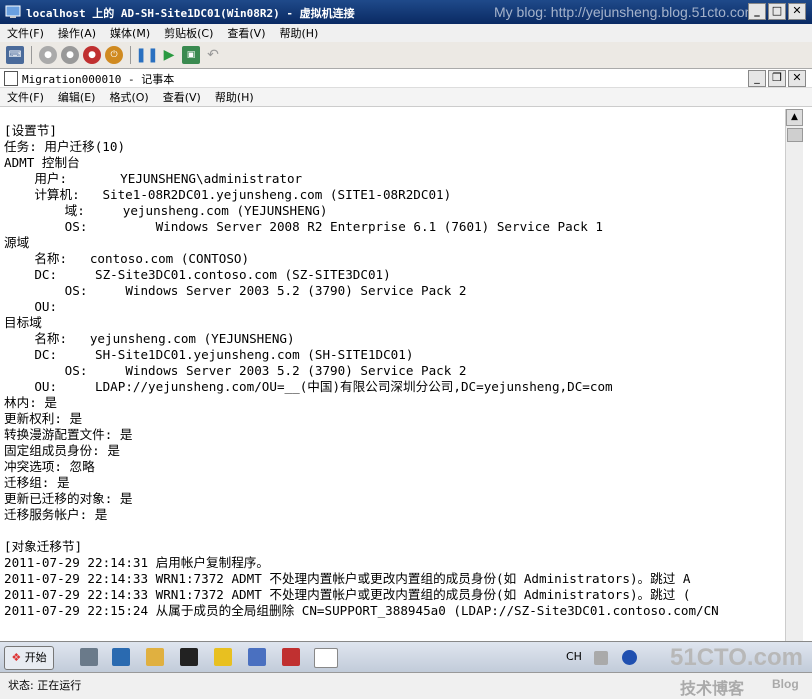 The height and width of the screenshot is (699, 812). What do you see at coordinates (785, 684) in the screenshot?
I see `blog-label-watermark: Blog` at bounding box center [785, 684].